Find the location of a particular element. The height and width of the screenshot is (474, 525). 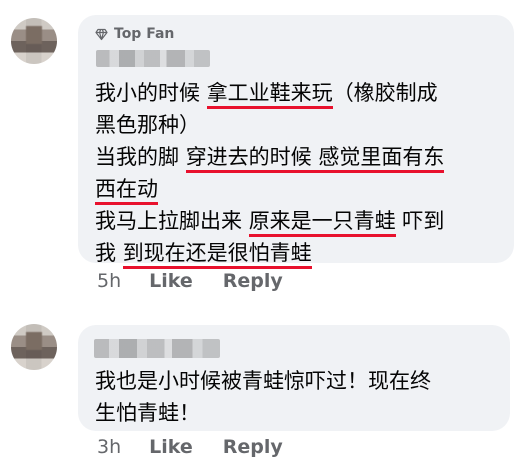

underlined-text: 拿工业鞋来玩 is located at coordinates (269, 95).